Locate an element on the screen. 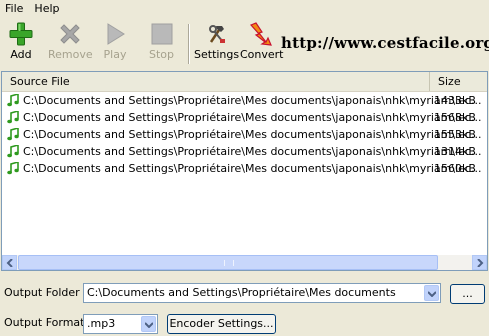 This screenshot has height=336, width=489. output-folder-label: Output Folder is located at coordinates (42, 292).